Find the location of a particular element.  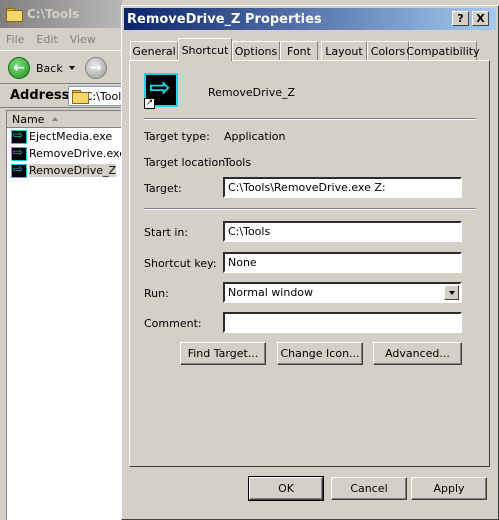

comment-input is located at coordinates (342, 322).